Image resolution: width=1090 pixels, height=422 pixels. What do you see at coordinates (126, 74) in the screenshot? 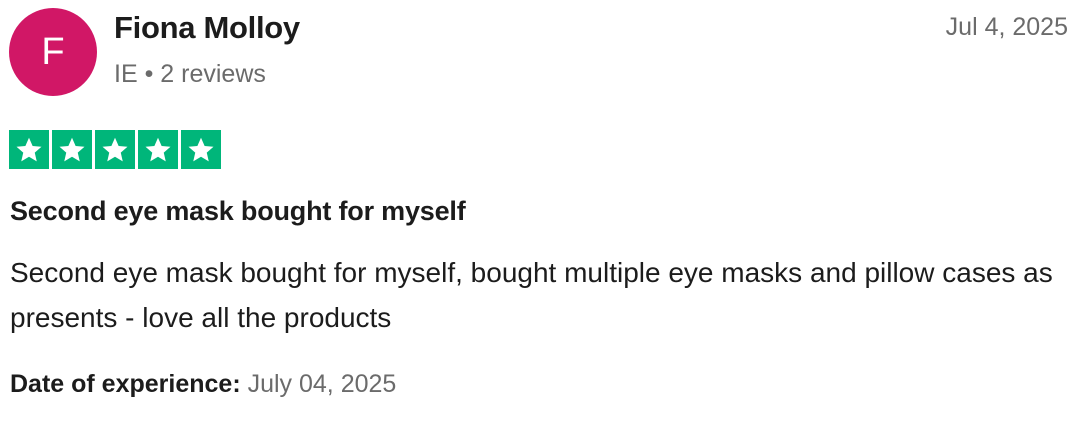
I see `reviewer-country: IE` at bounding box center [126, 74].